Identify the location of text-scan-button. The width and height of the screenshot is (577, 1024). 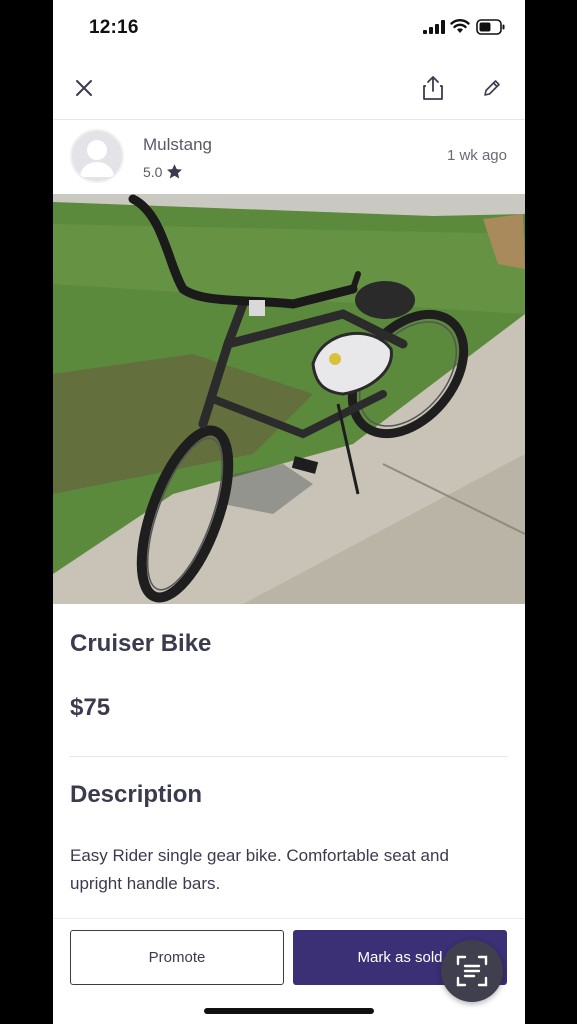
(472, 971).